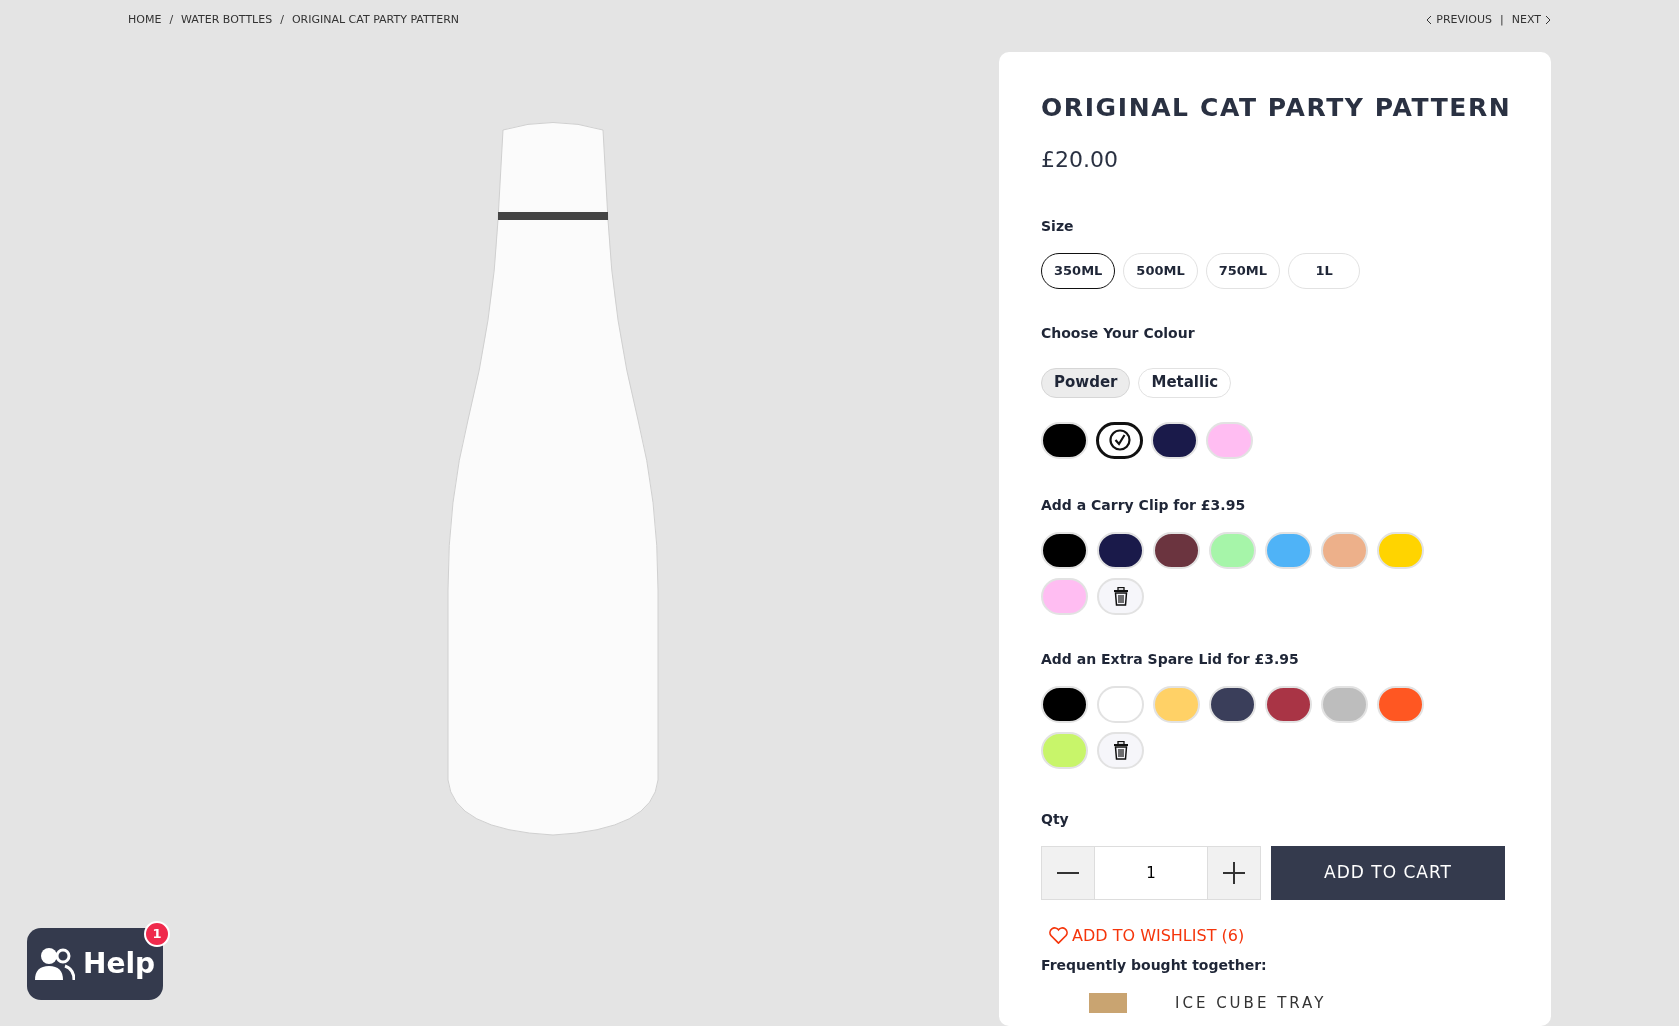 Image resolution: width=1679 pixels, height=1026 pixels. I want to click on next-link: NEXT, so click(1531, 20).